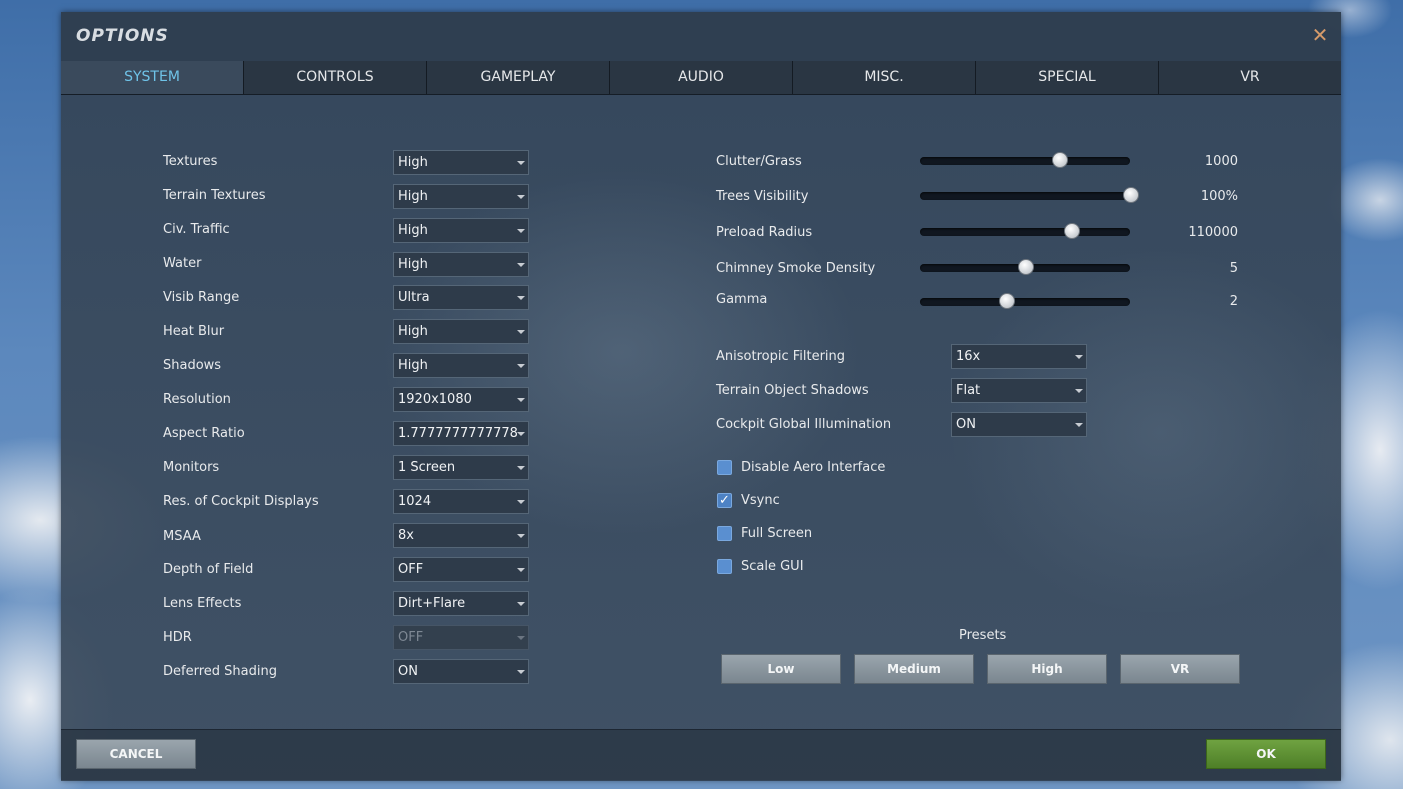 Image resolution: width=1403 pixels, height=789 pixels. What do you see at coordinates (432, 603) in the screenshot?
I see `select-value: Dirt+Flare` at bounding box center [432, 603].